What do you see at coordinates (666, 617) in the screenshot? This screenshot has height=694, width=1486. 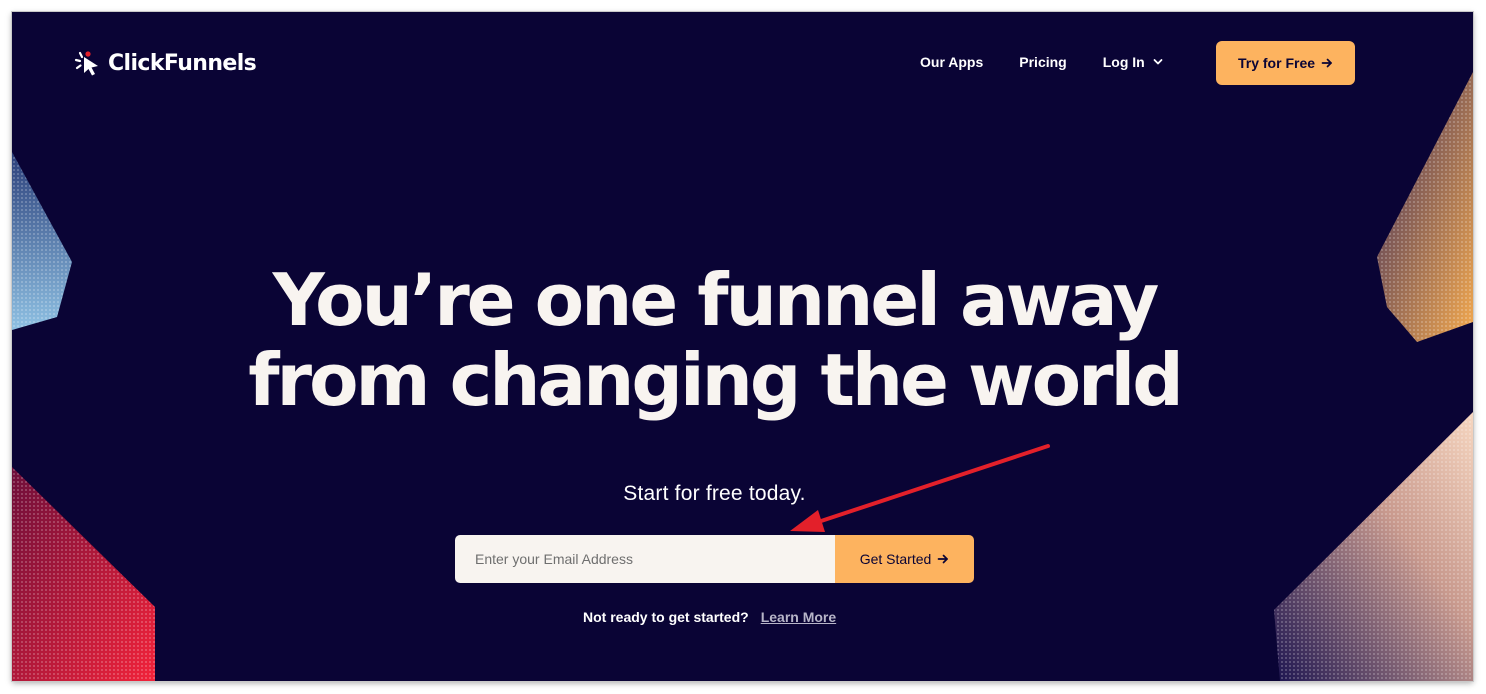 I see `not-ready-text: Not ready to get started?` at bounding box center [666, 617].